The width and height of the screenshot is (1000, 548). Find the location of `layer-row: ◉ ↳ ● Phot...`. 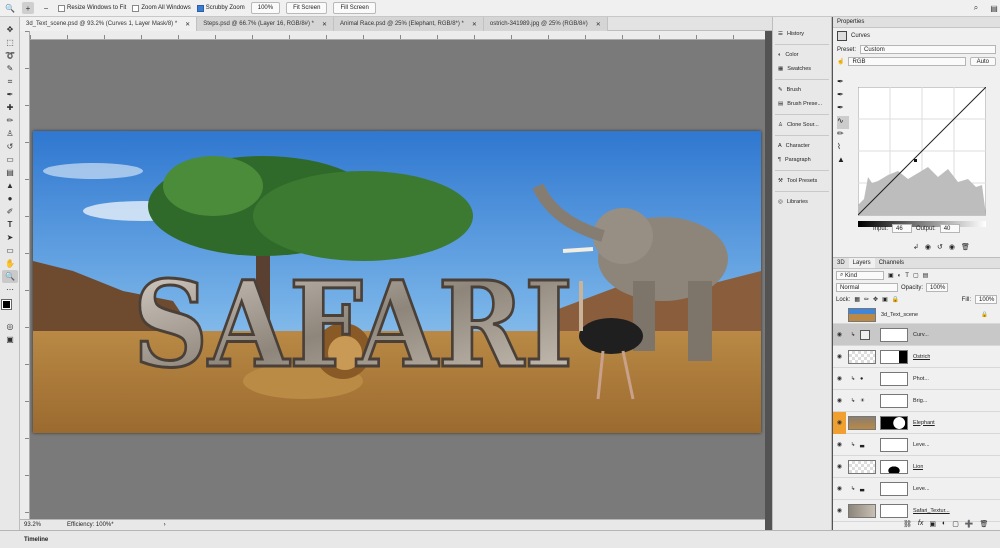

layer-row: ◉ ↳ ● Phot... is located at coordinates (916, 379).